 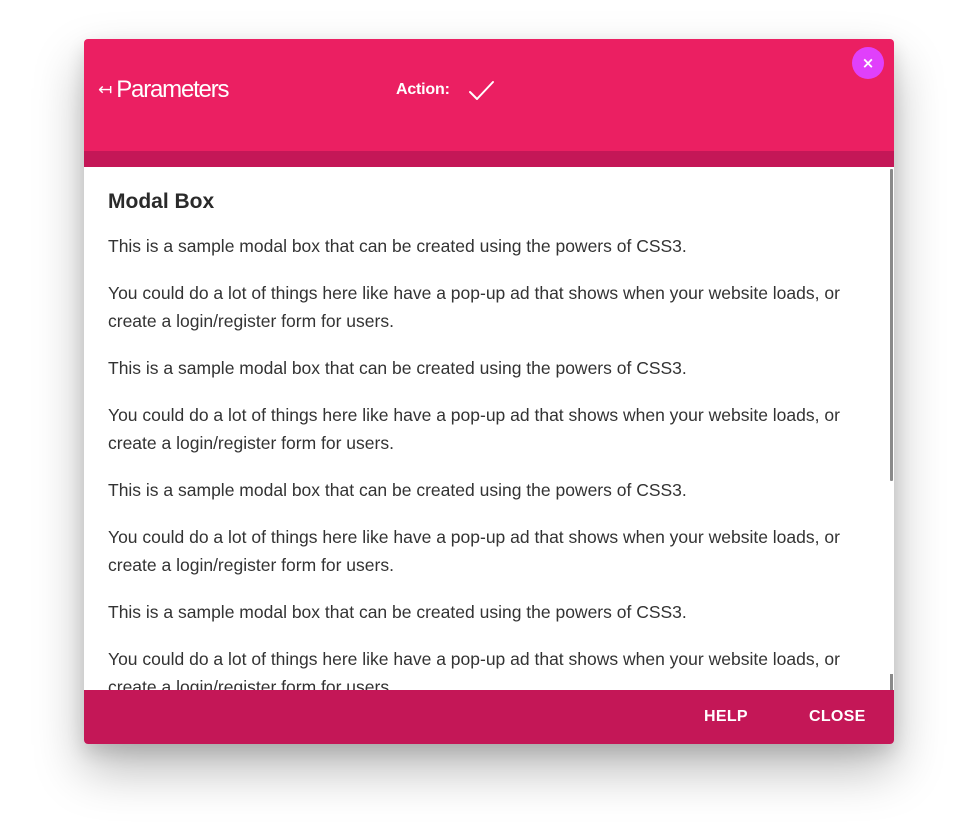 What do you see at coordinates (868, 63) in the screenshot?
I see `close-icon: ×` at bounding box center [868, 63].